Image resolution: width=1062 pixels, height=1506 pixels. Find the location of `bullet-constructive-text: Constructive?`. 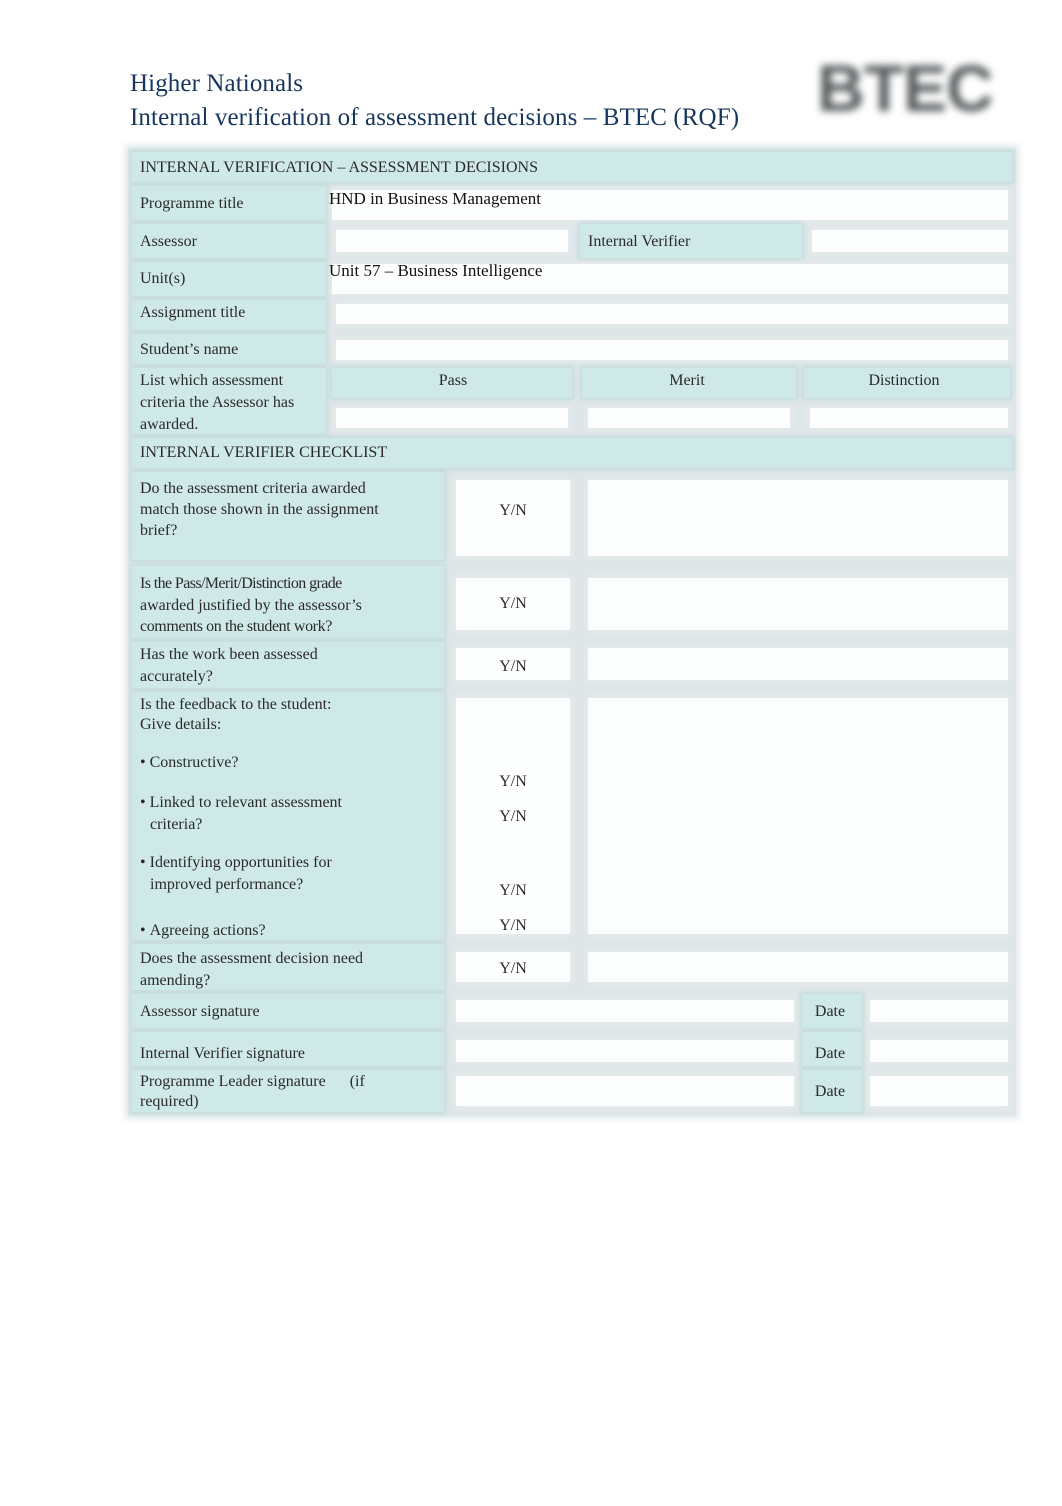

bullet-constructive-text: Constructive? is located at coordinates (194, 762).